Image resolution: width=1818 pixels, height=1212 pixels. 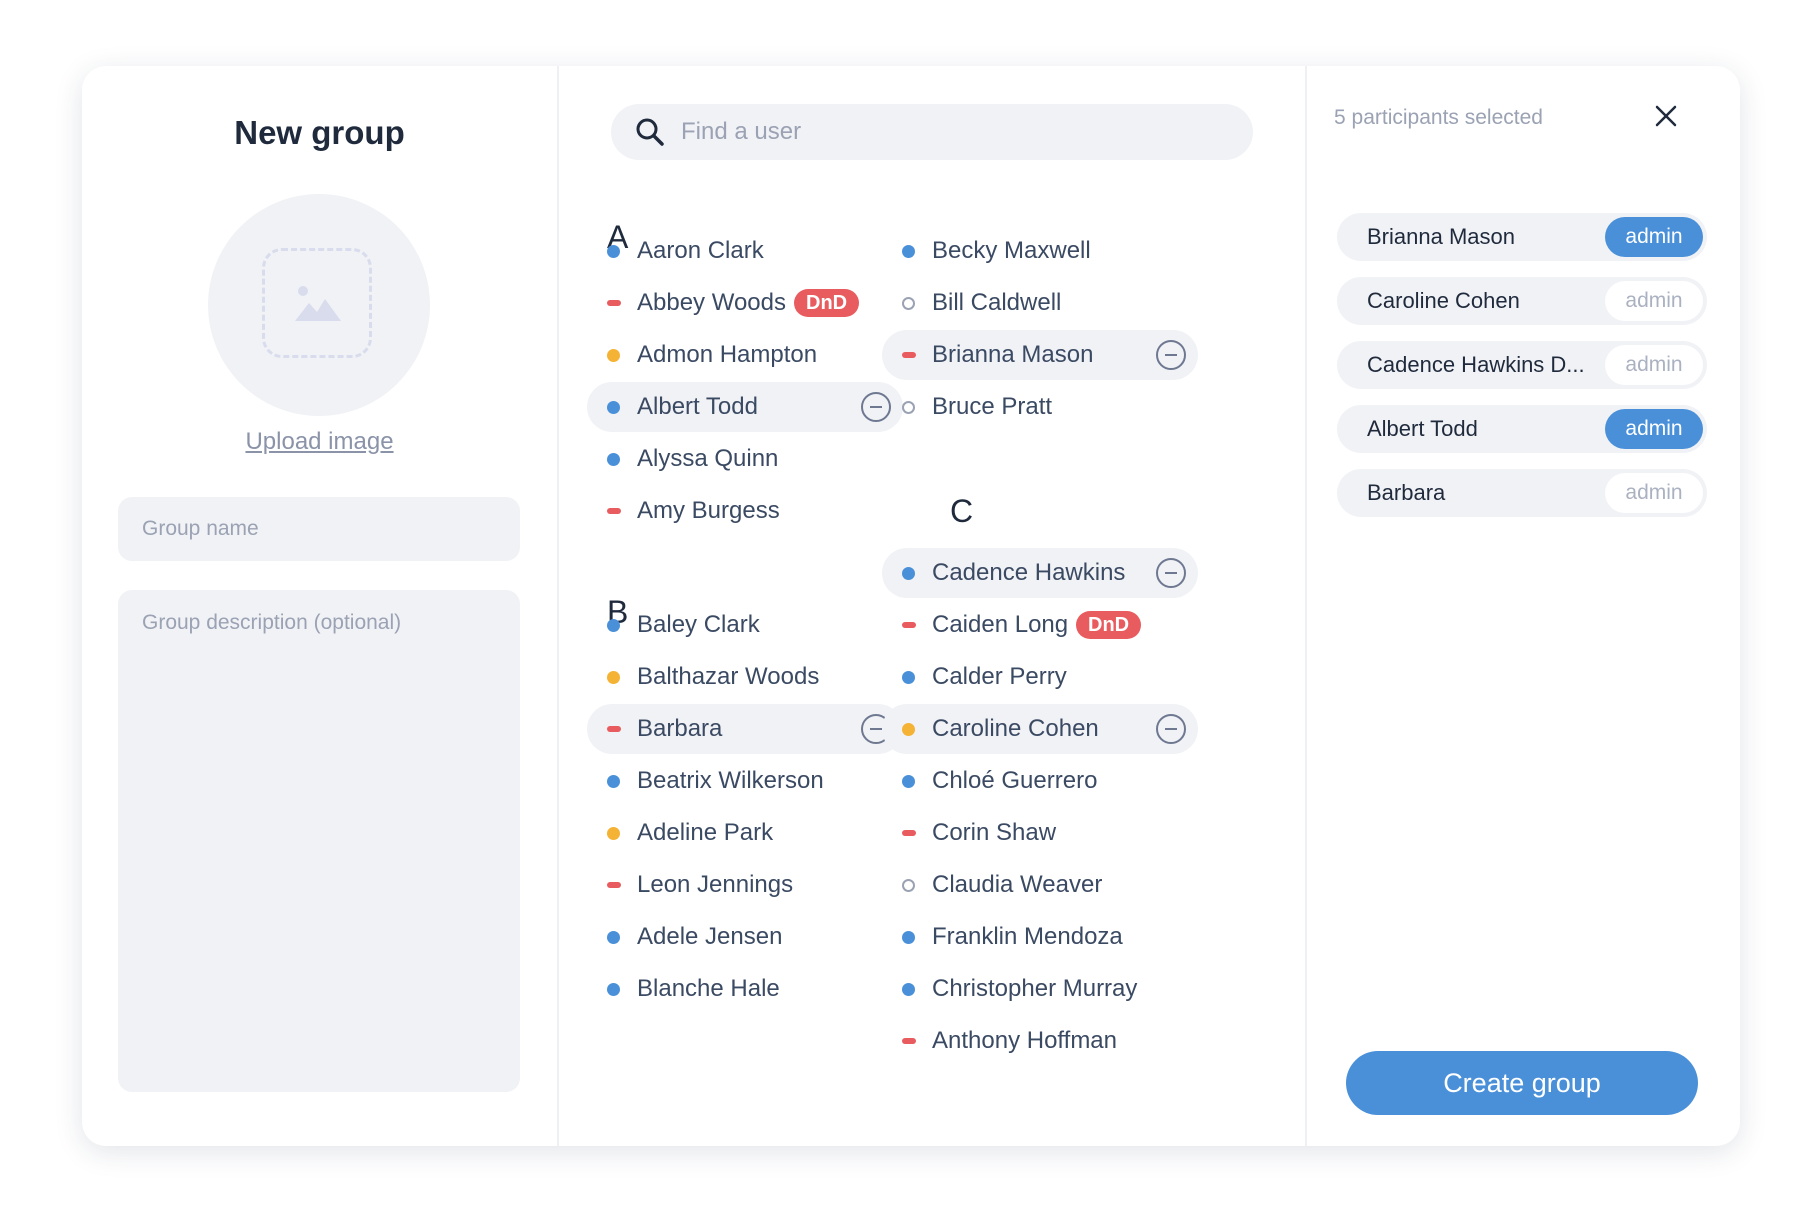 What do you see at coordinates (745, 989) in the screenshot?
I see `user-row: Blanche Hale` at bounding box center [745, 989].